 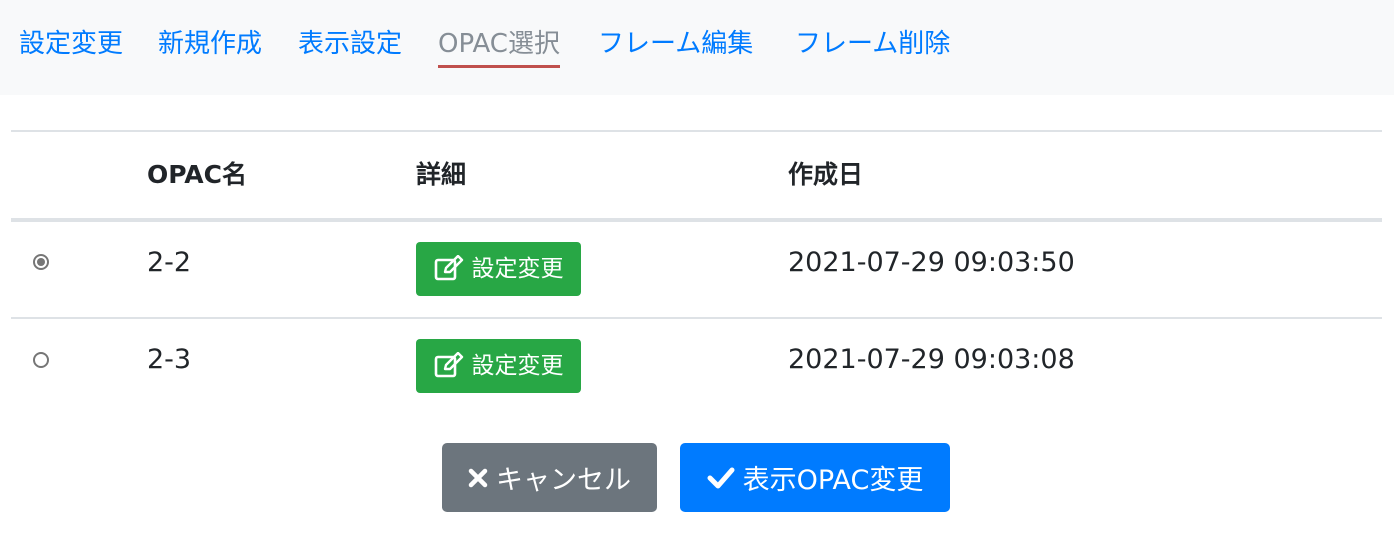 What do you see at coordinates (441, 174) in the screenshot?
I see `column-header-detail: 詳細` at bounding box center [441, 174].